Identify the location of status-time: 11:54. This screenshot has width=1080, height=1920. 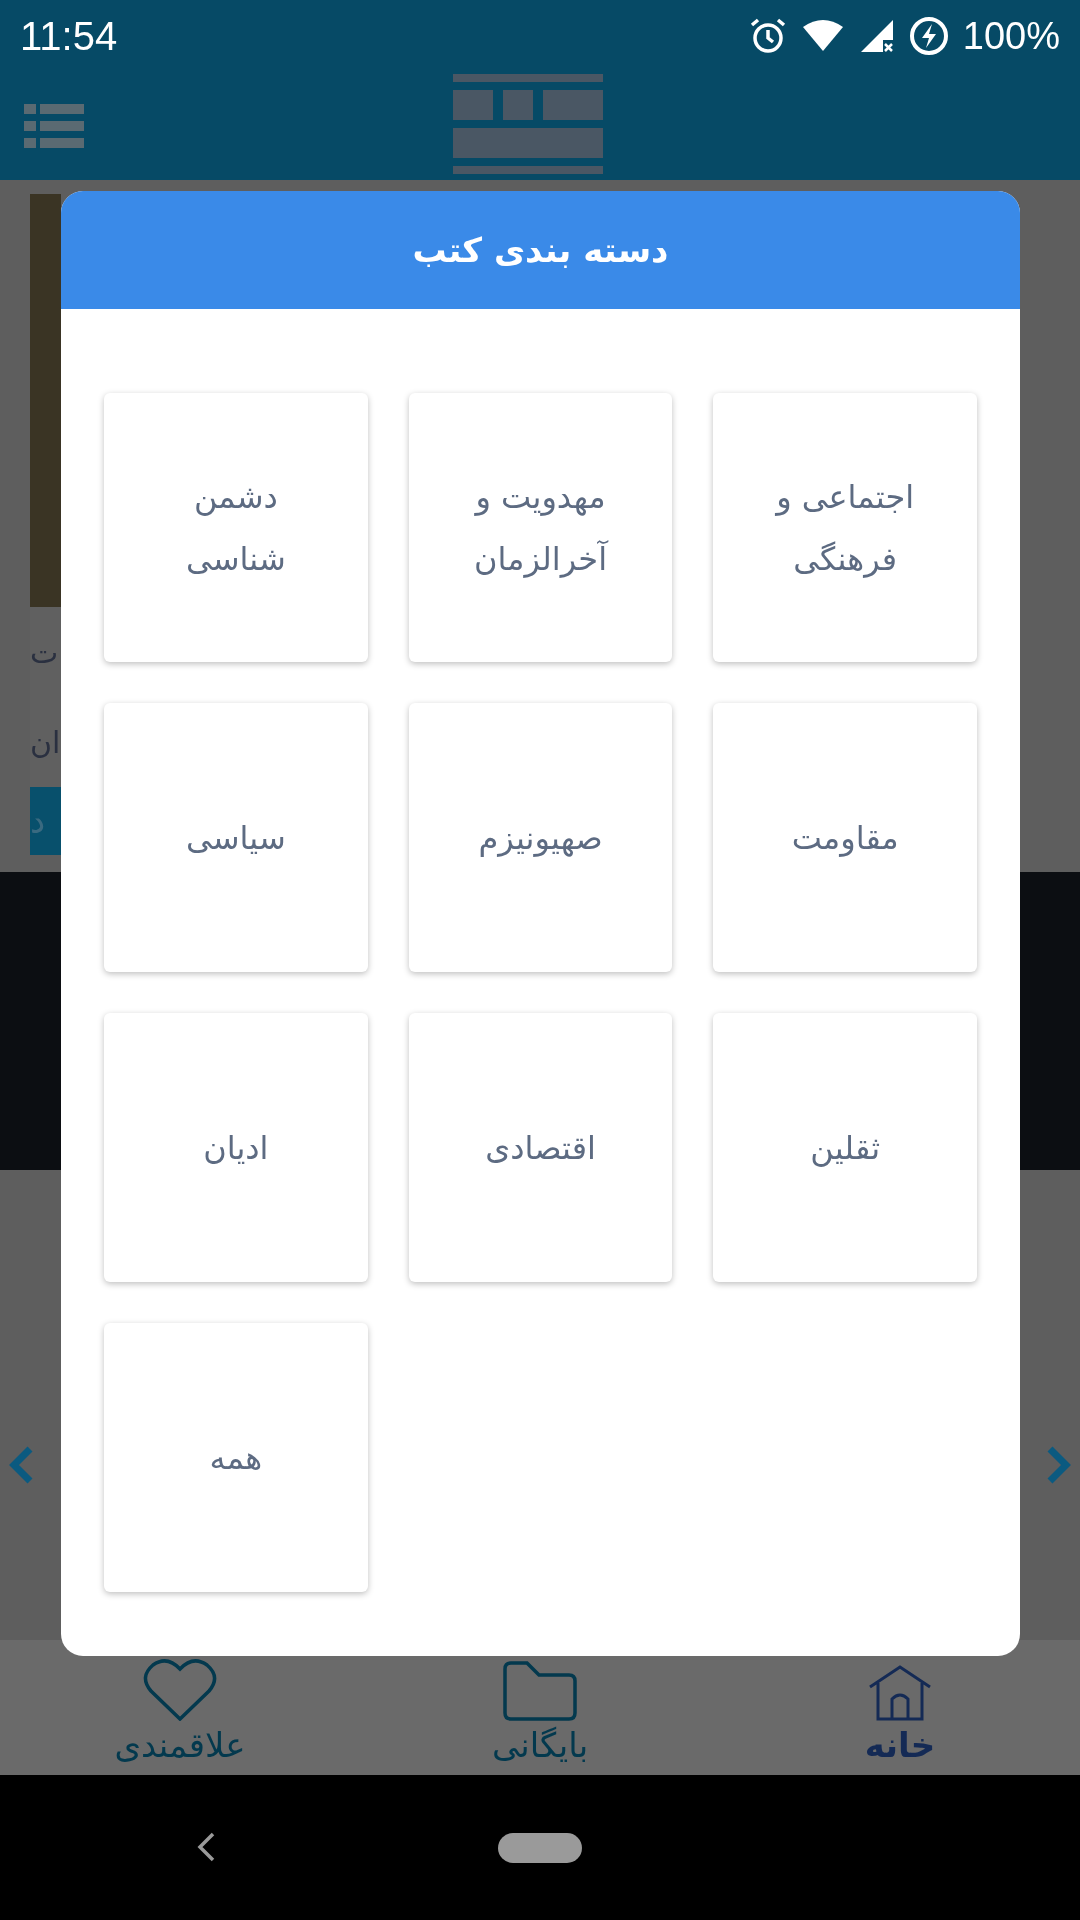
(69, 36).